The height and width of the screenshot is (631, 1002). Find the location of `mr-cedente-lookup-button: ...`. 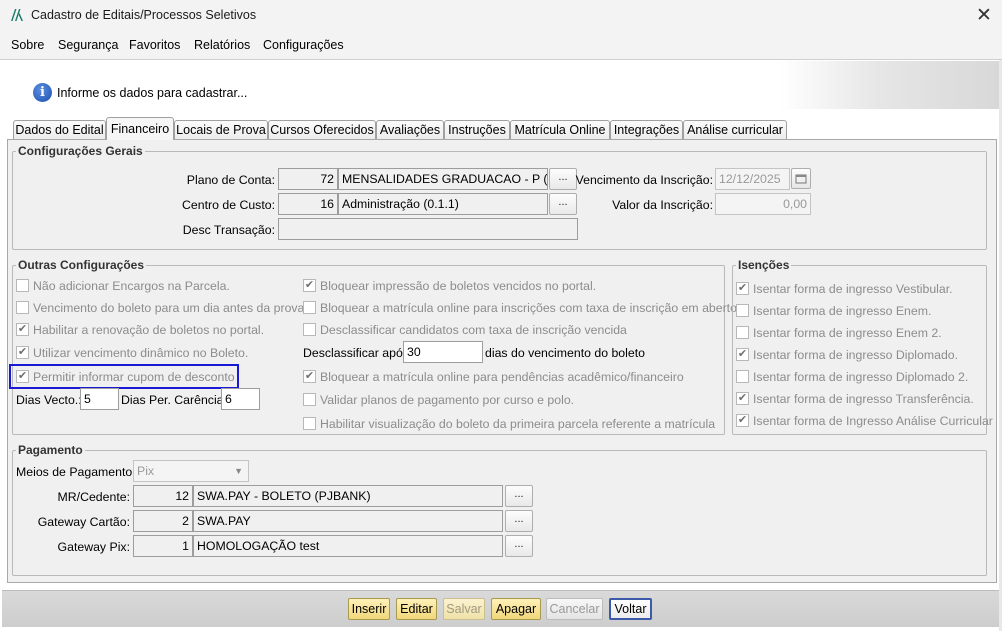

mr-cedente-lookup-button: ... is located at coordinates (519, 496).